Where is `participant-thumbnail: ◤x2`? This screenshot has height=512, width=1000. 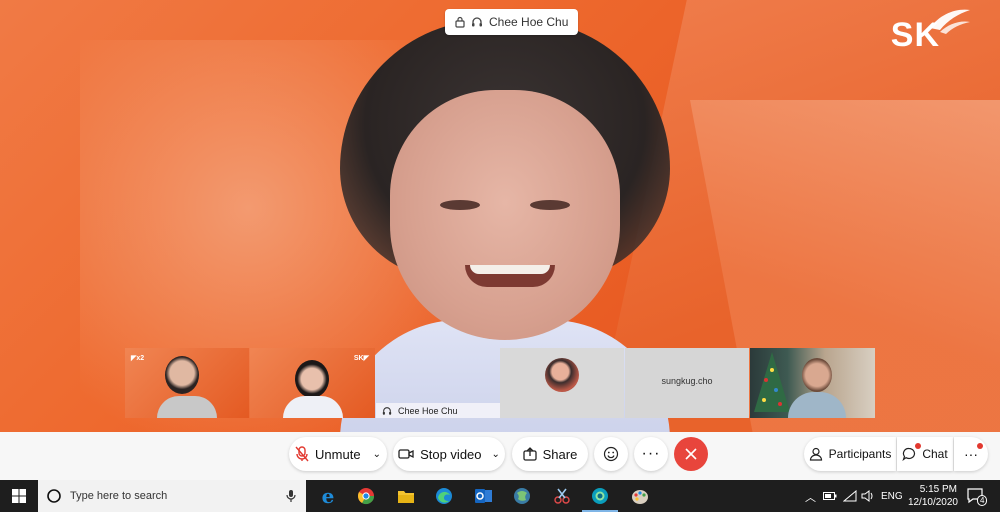
participant-thumbnail: ◤x2 is located at coordinates (187, 383).